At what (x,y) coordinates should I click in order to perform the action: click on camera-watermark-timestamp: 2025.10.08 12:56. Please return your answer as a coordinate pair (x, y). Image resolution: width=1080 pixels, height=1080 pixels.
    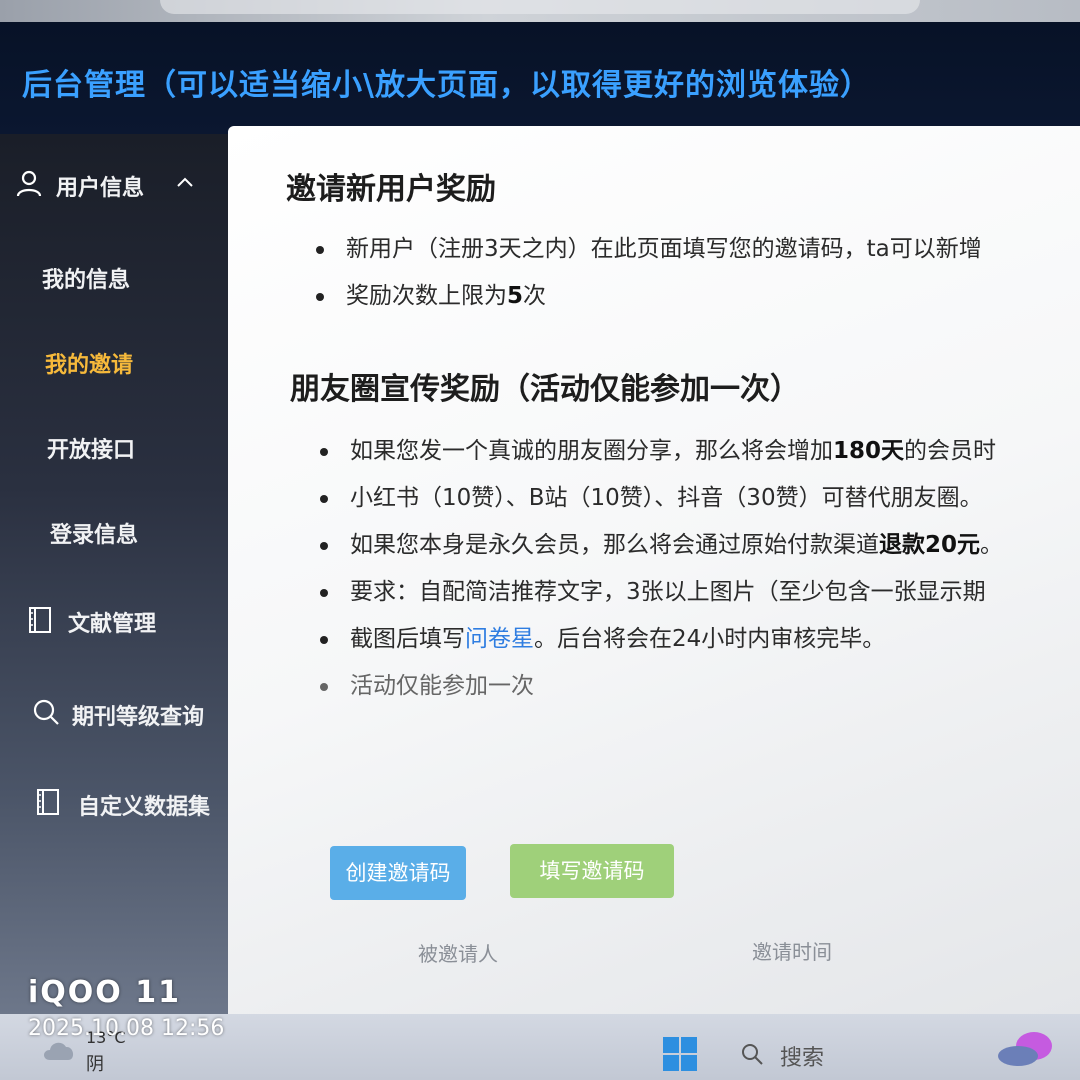
    Looking at the image, I should click on (126, 1028).